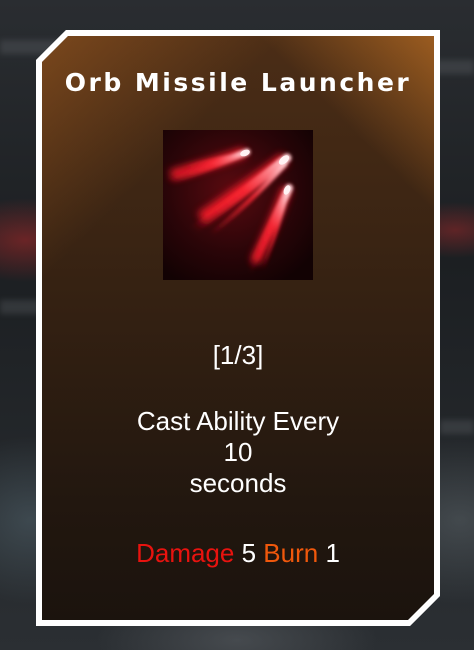  What do you see at coordinates (238, 355) in the screenshot?
I see `upgrade-level: [1/3]` at bounding box center [238, 355].